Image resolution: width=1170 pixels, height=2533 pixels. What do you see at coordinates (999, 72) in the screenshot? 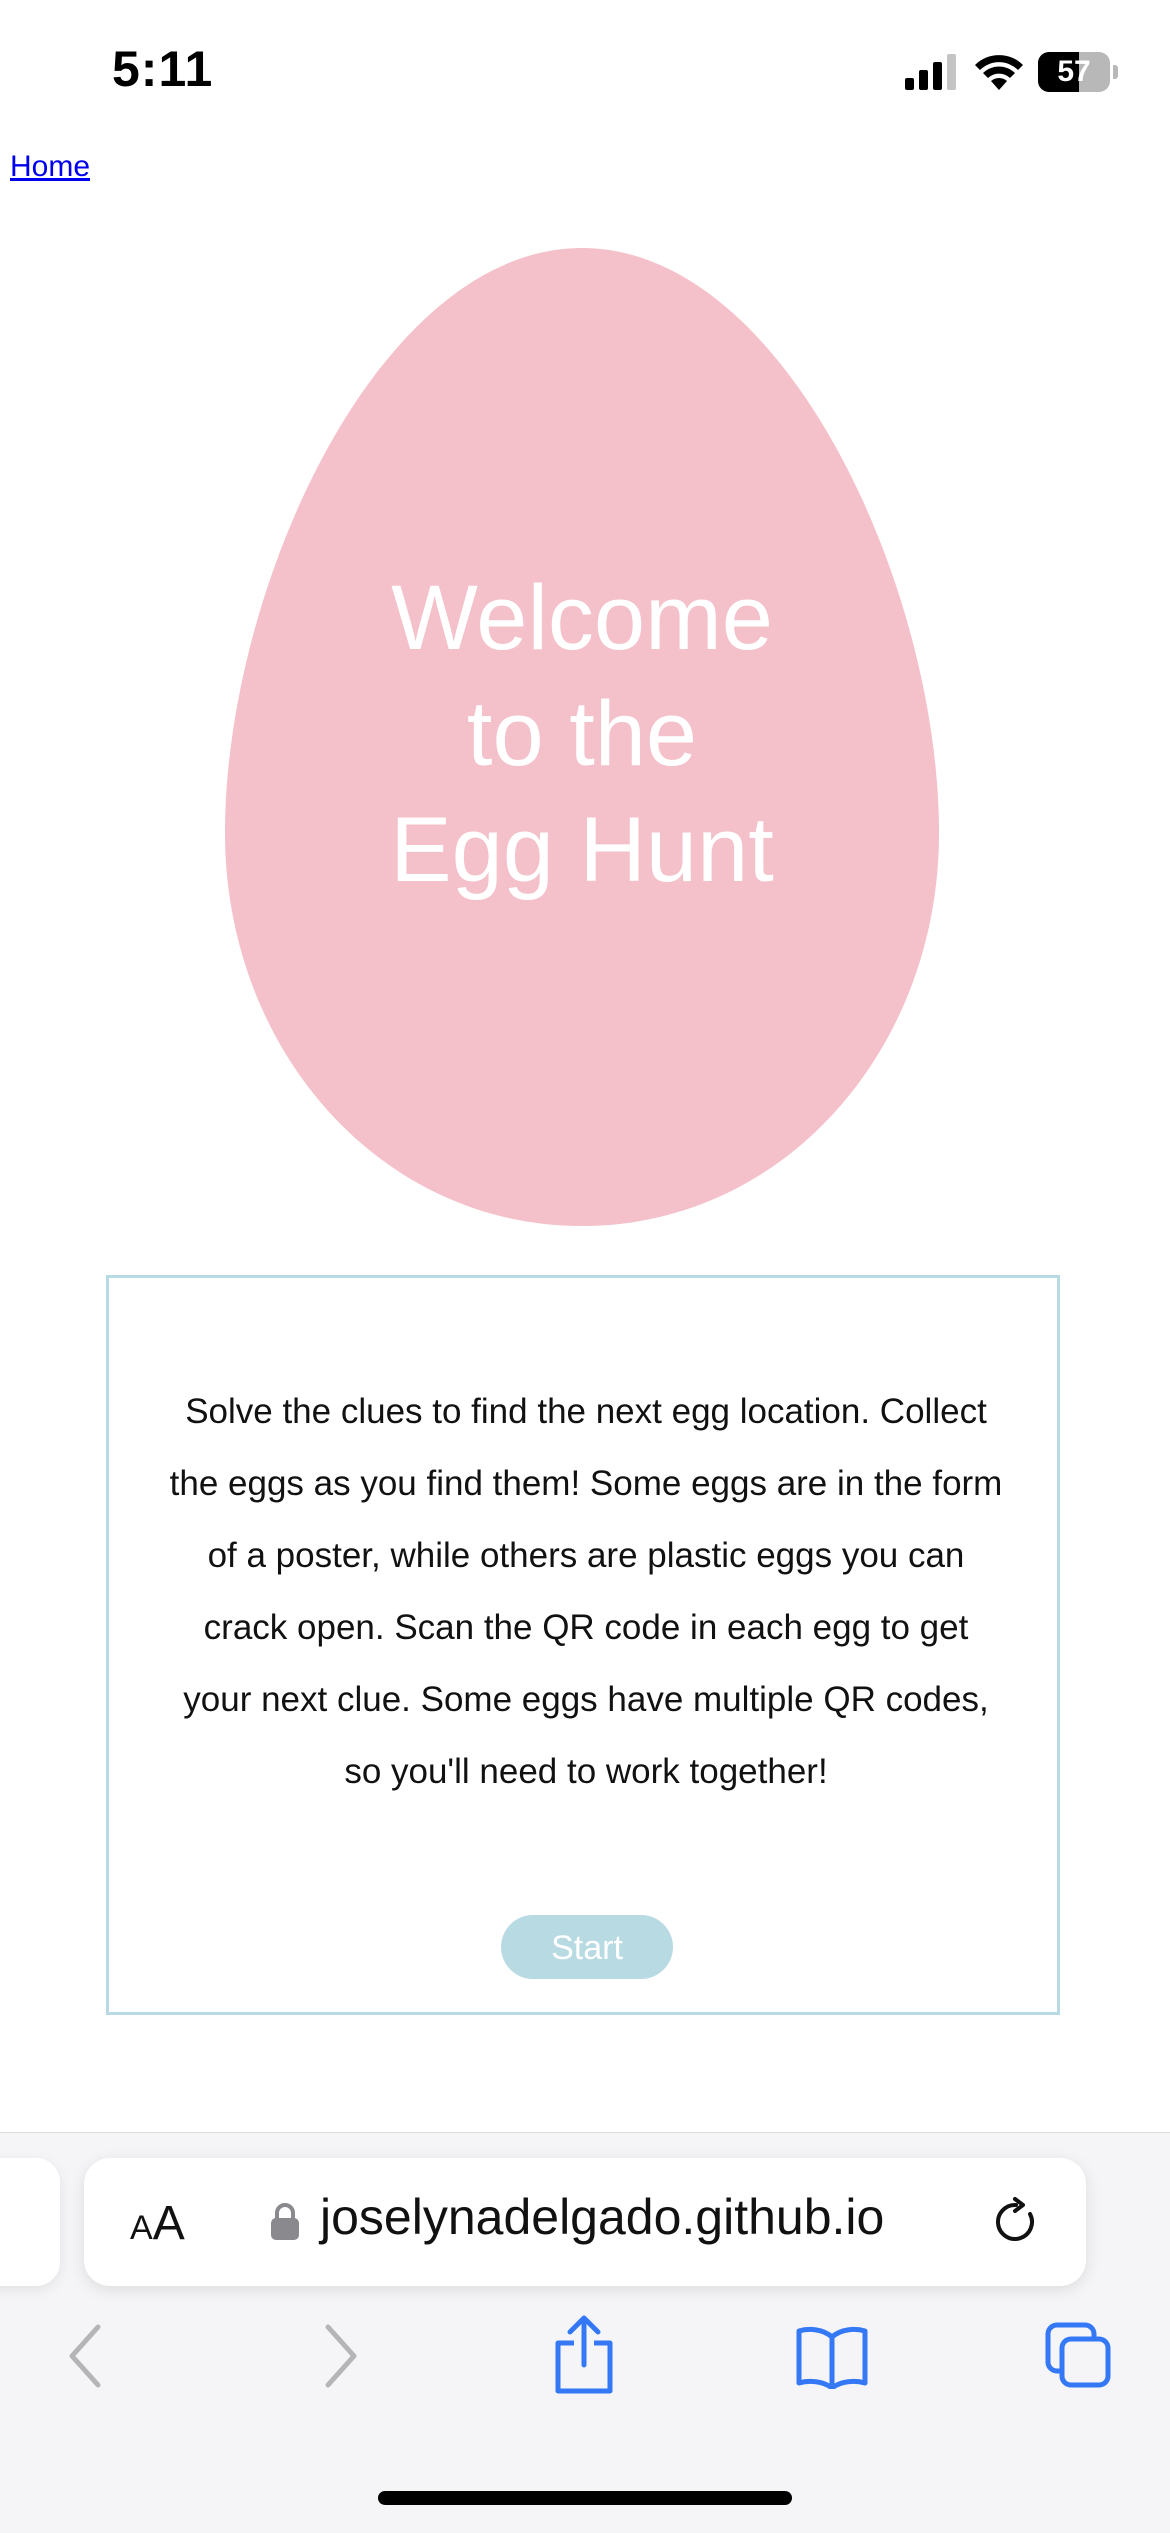
I see `wifi-icon` at bounding box center [999, 72].